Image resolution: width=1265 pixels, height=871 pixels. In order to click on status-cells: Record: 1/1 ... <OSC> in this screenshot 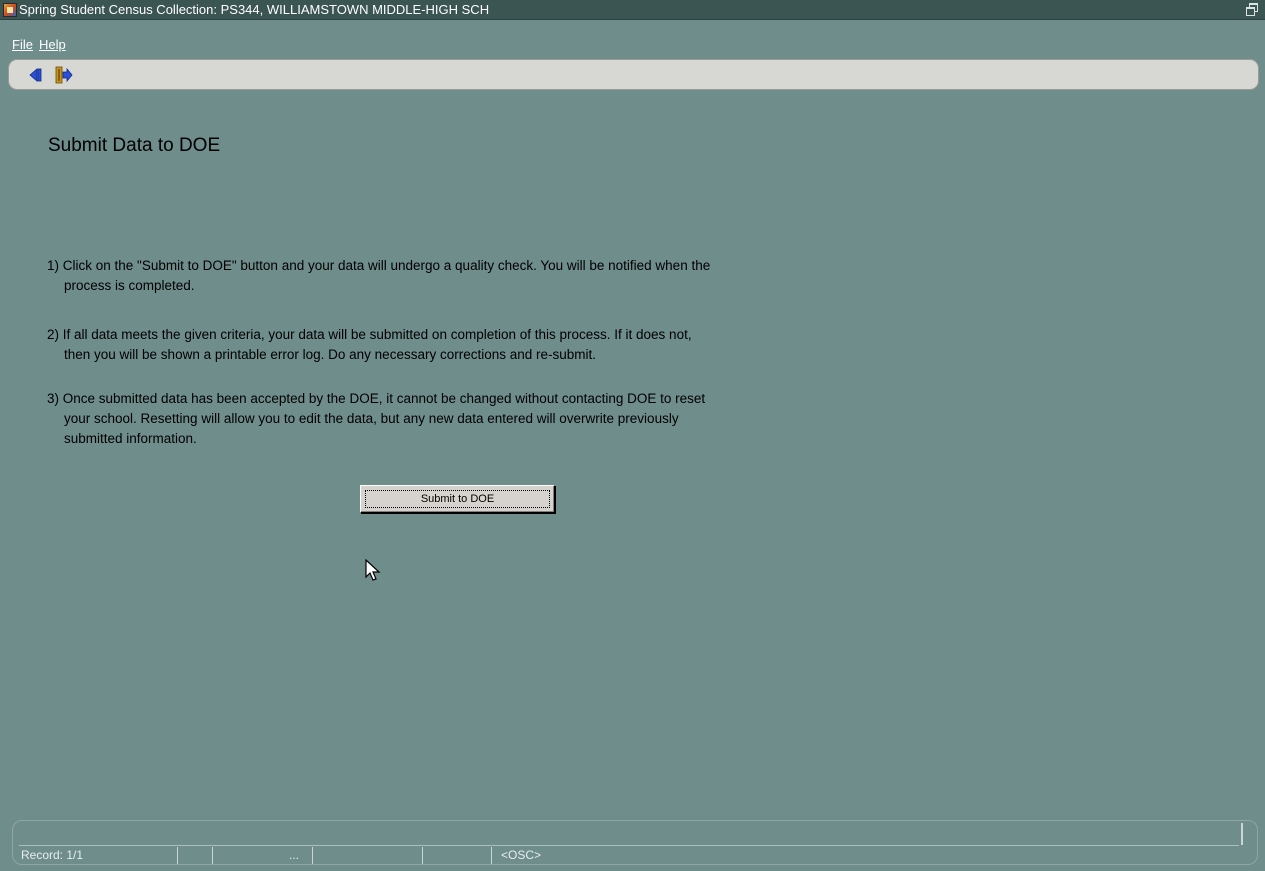, I will do `click(635, 855)`.